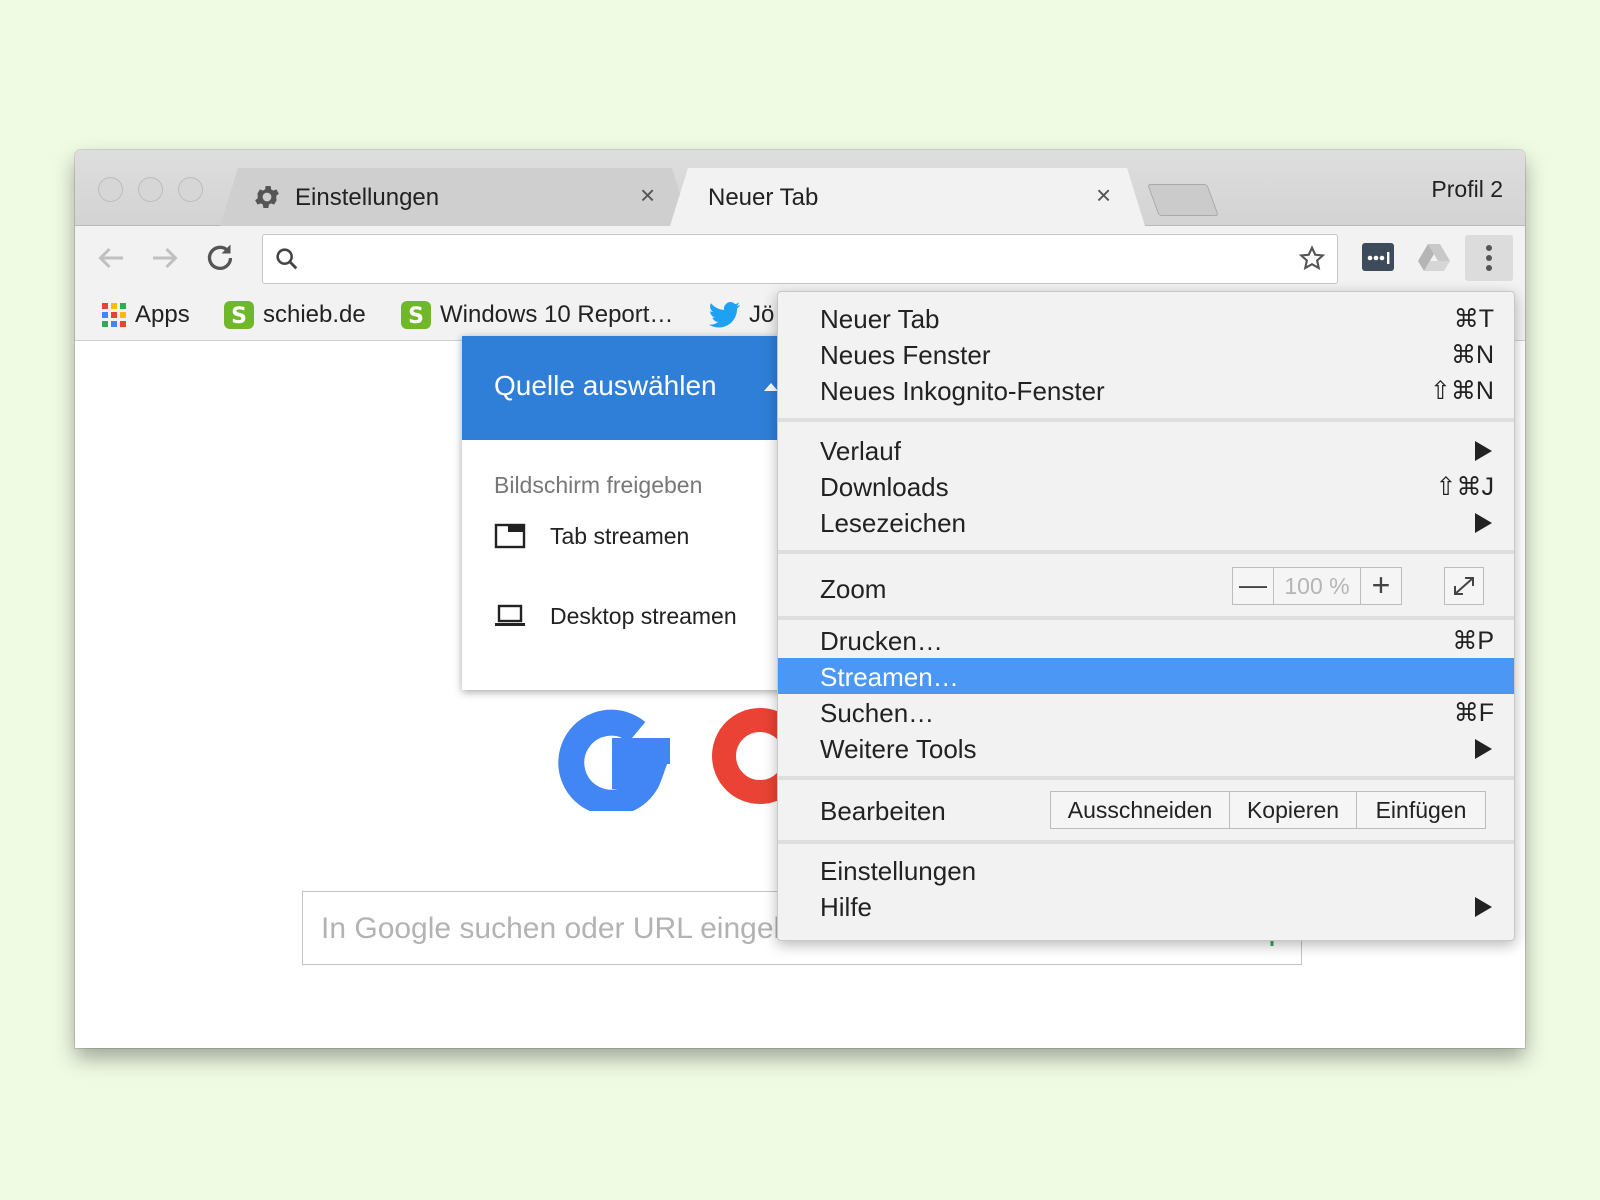  Describe the element at coordinates (741, 315) in the screenshot. I see `bookmark-twitter: Jö` at that location.